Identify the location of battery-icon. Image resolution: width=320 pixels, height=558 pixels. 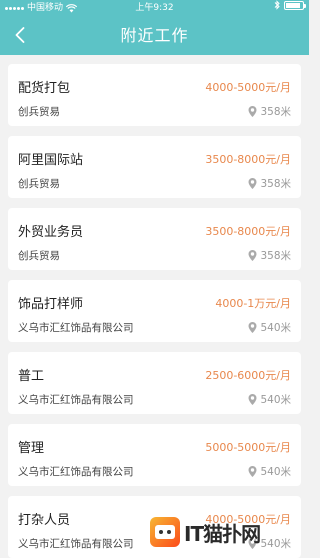
(295, 5).